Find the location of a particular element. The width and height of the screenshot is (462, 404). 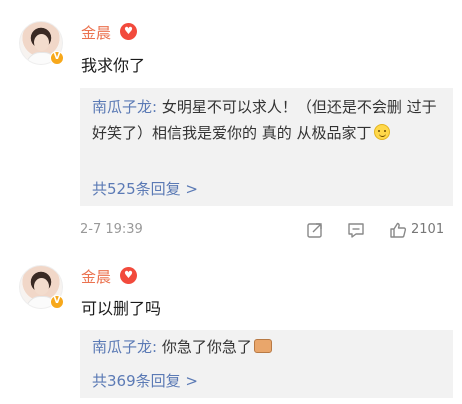

like-icon is located at coordinates (398, 230).